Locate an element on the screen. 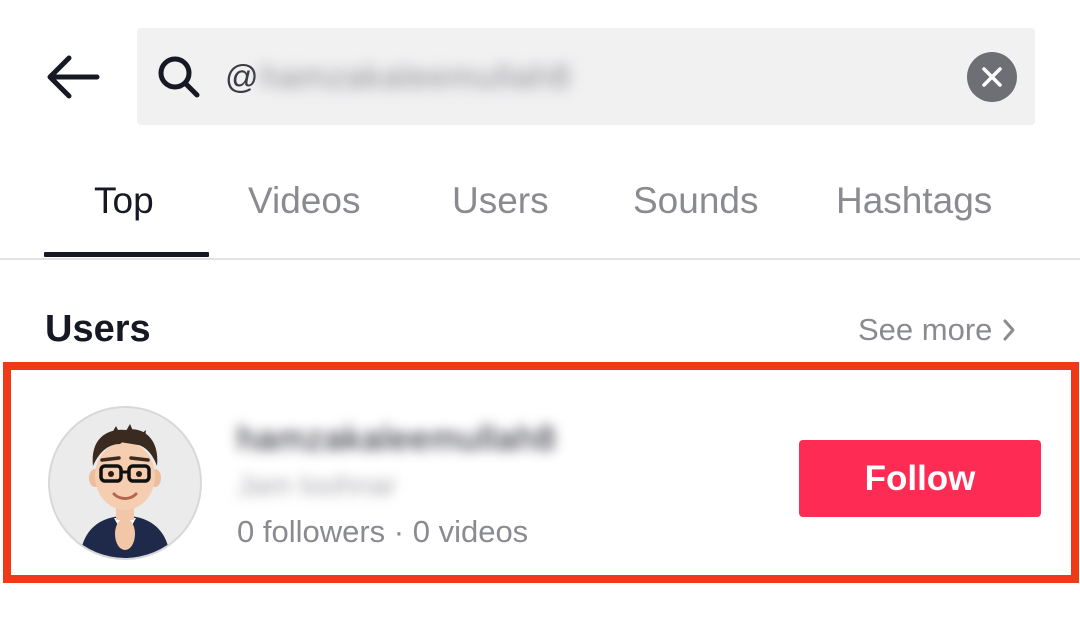 The height and width of the screenshot is (619, 1080). nickname: Jam loohnar is located at coordinates (317, 486).